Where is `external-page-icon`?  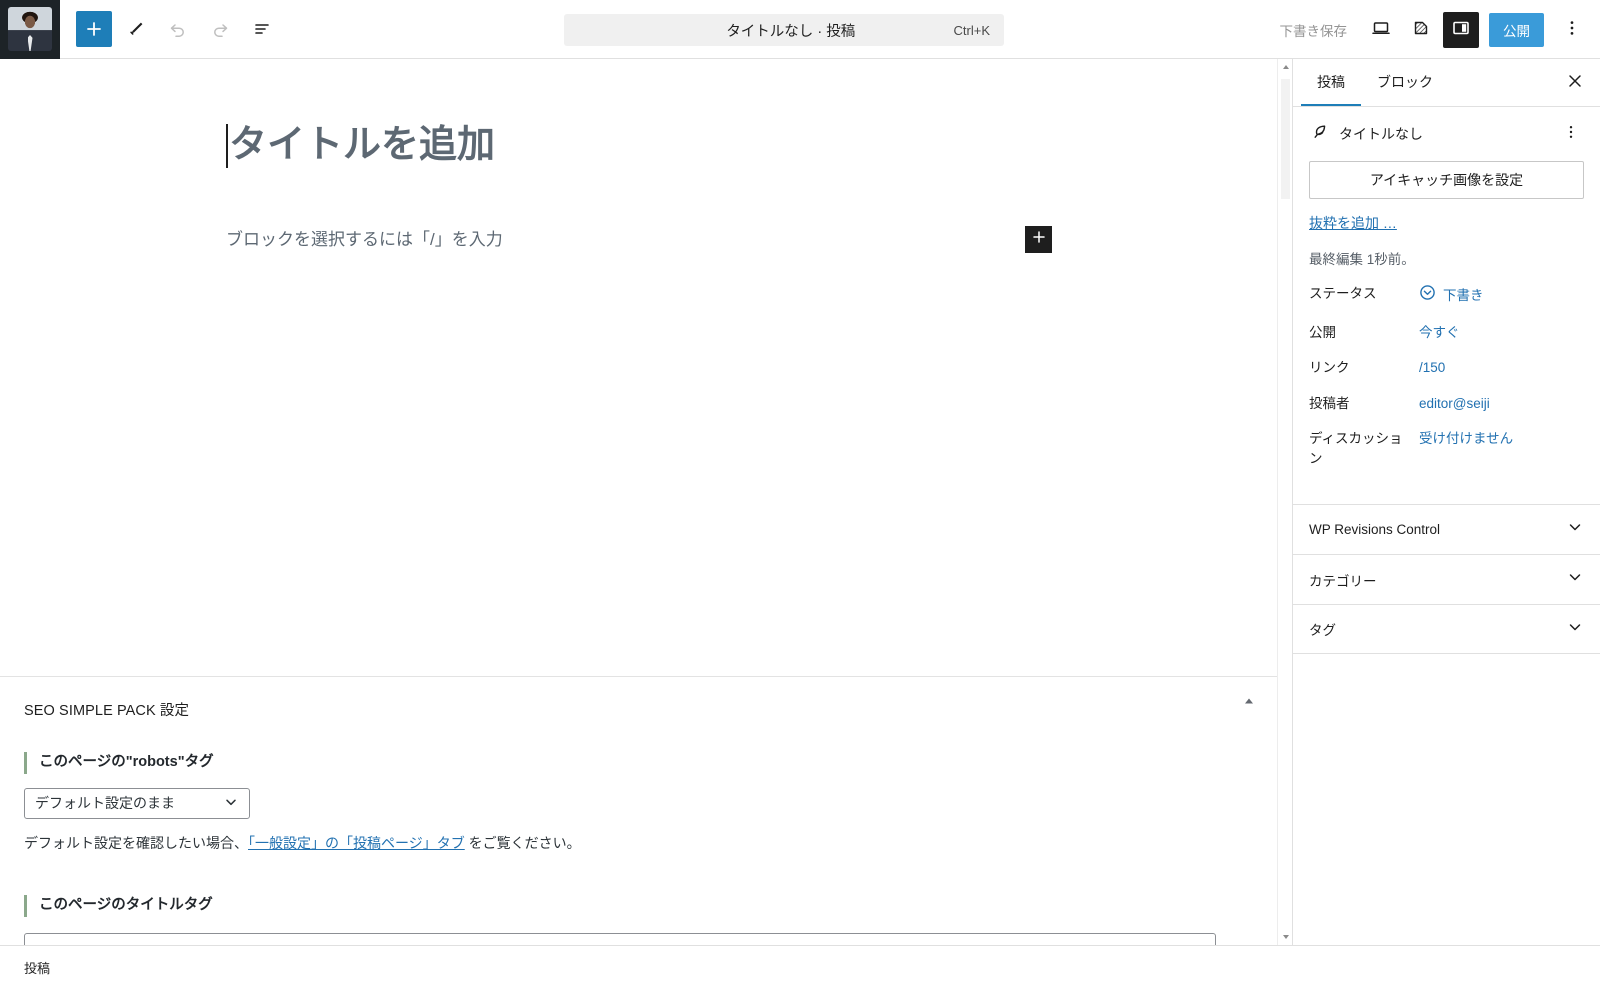 external-page-icon is located at coordinates (1421, 29).